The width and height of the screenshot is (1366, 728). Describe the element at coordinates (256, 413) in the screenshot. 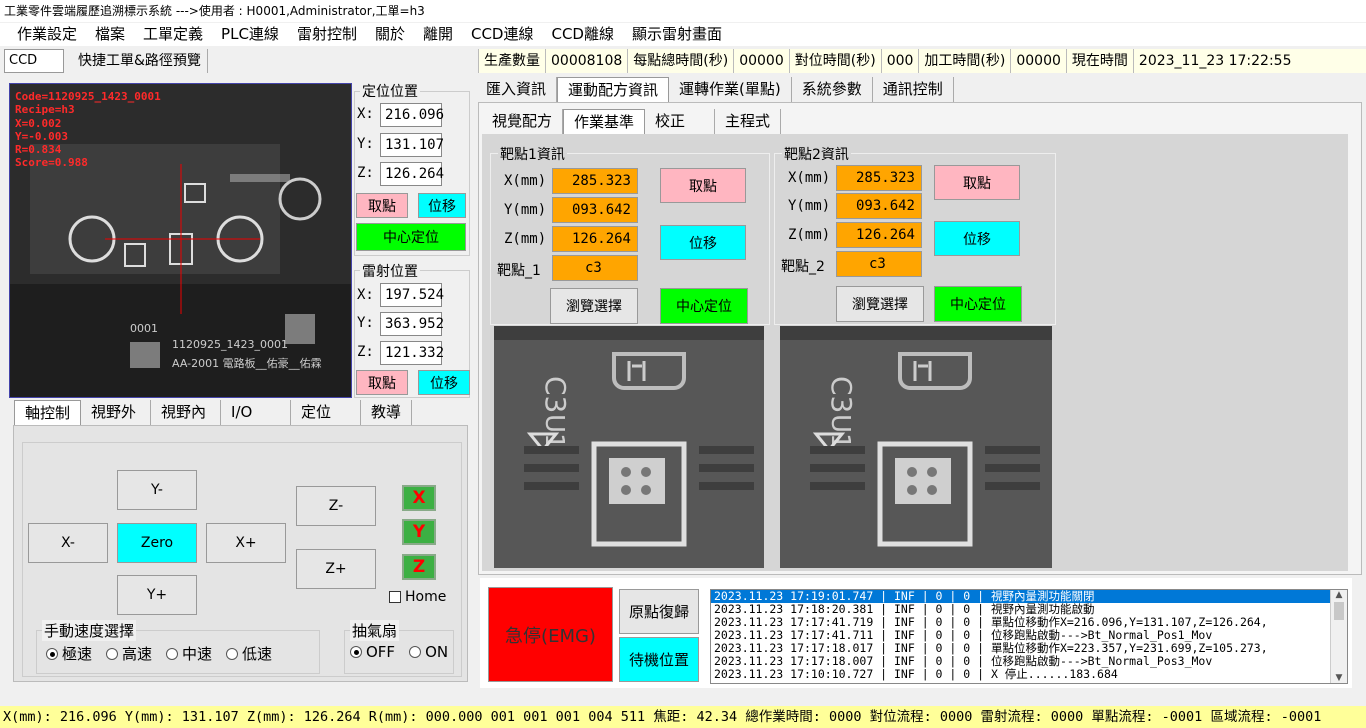

I see `tab-io: I/O` at that location.